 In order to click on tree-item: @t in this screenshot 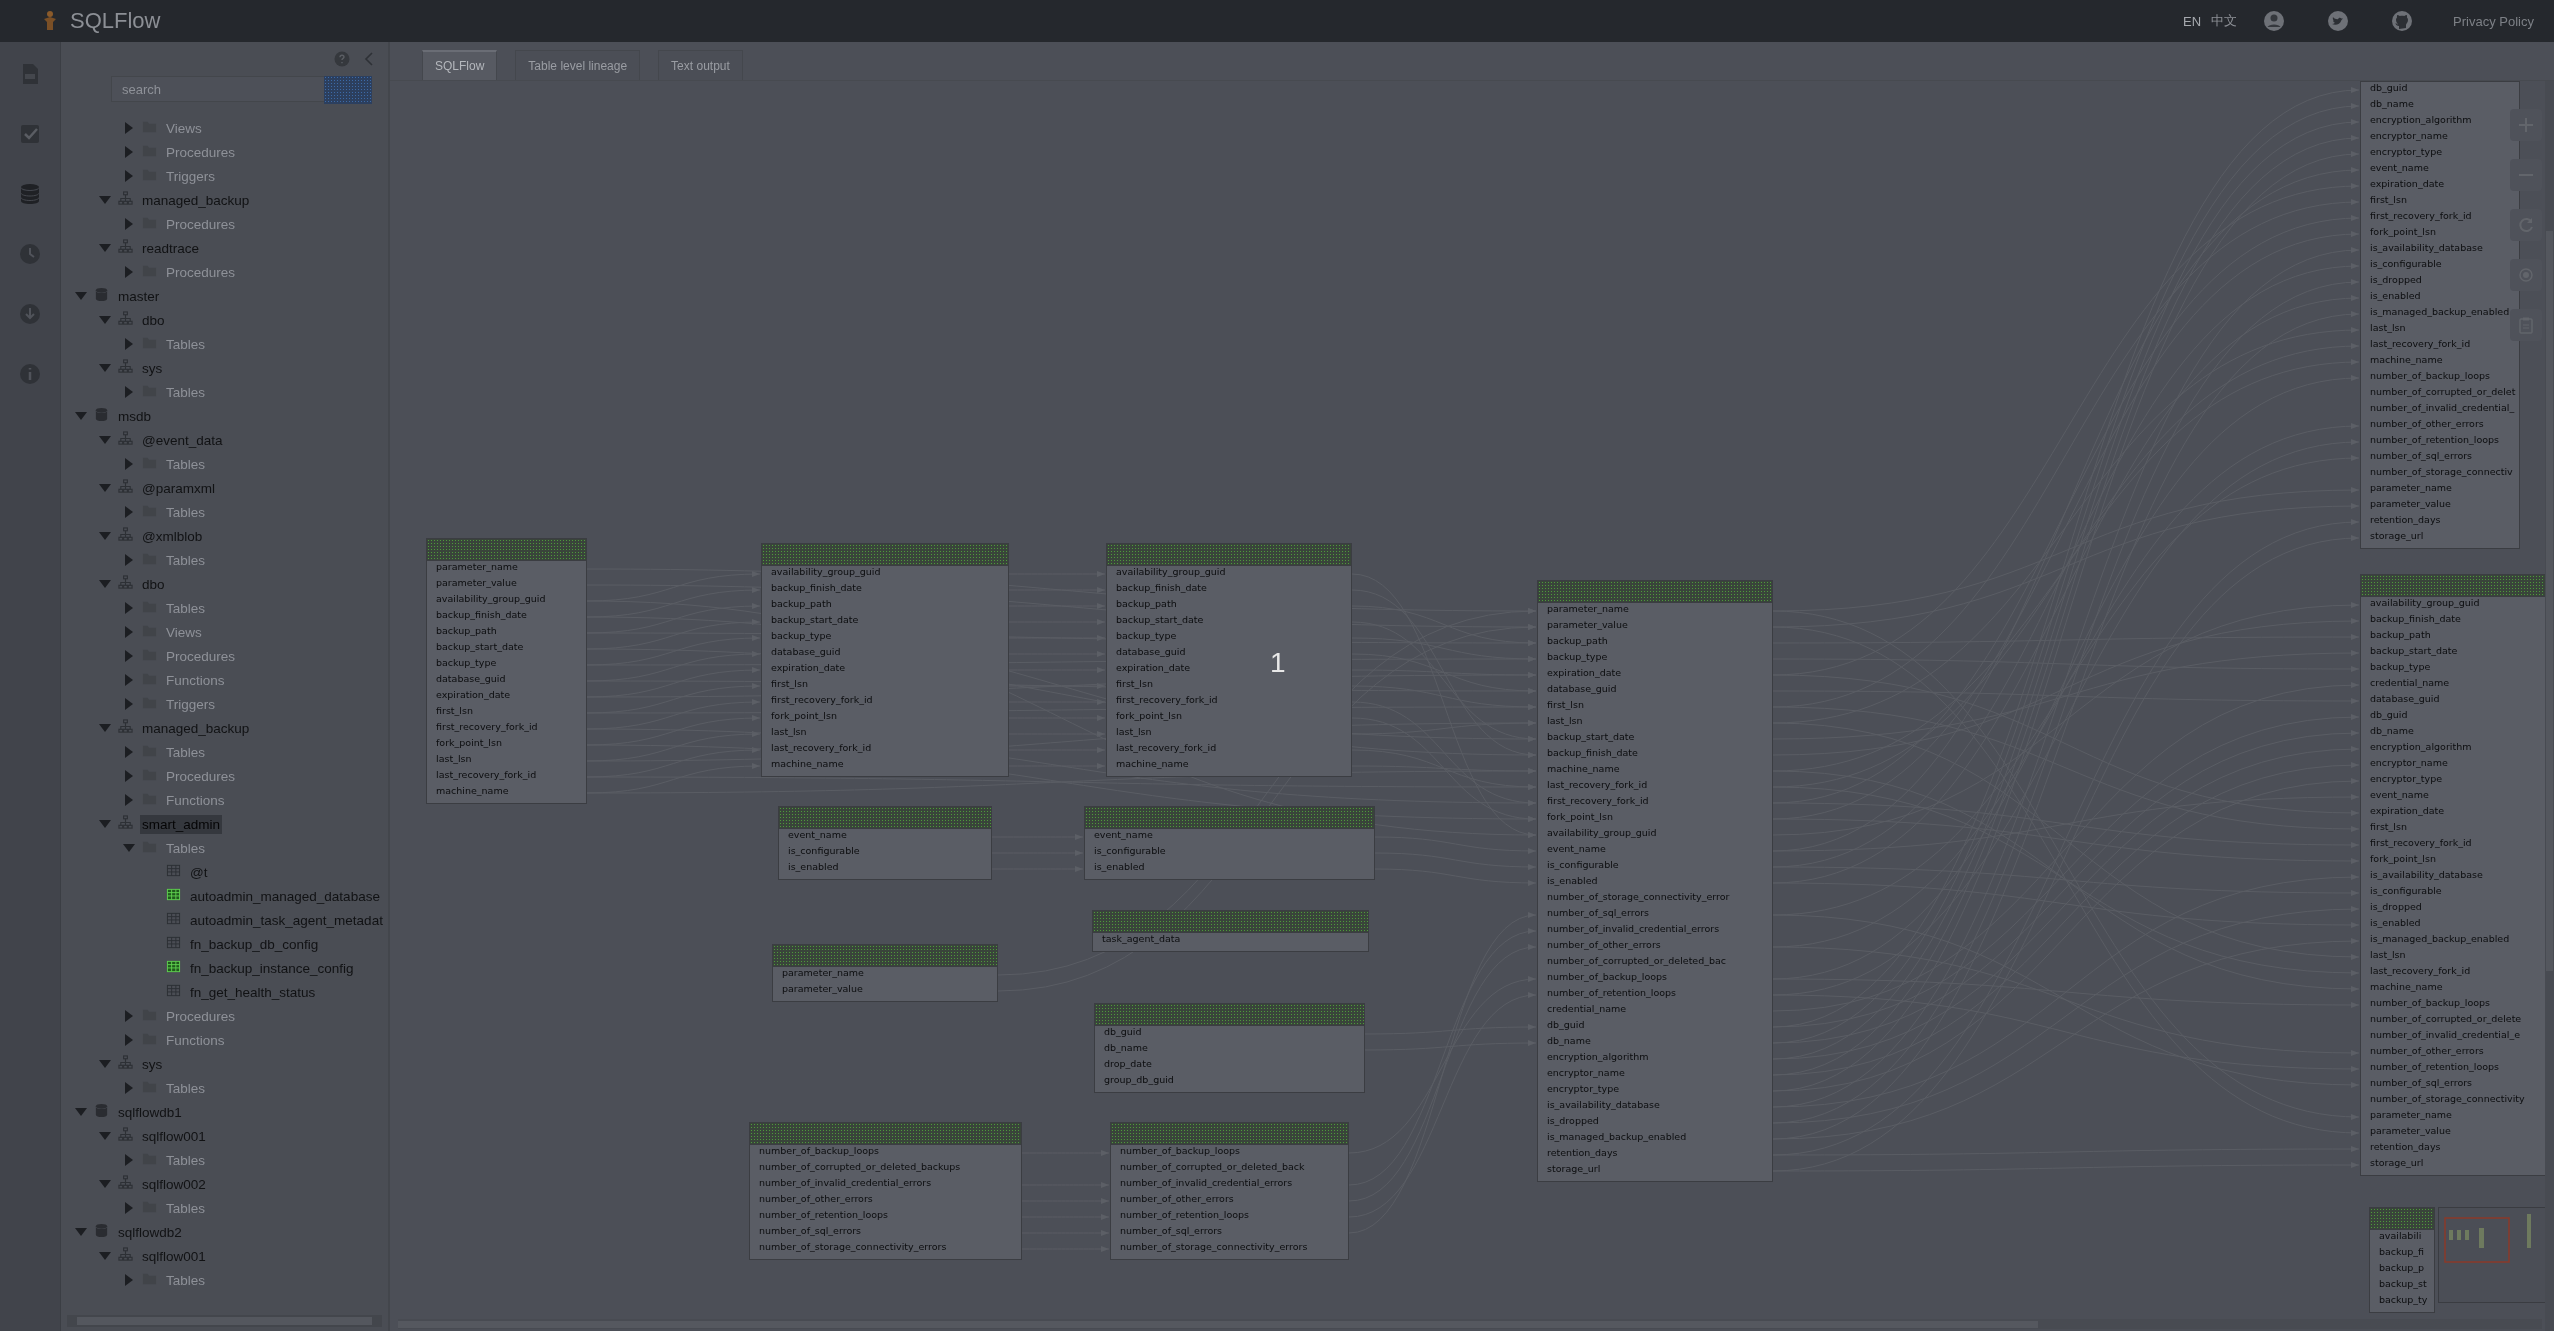, I will do `click(199, 872)`.